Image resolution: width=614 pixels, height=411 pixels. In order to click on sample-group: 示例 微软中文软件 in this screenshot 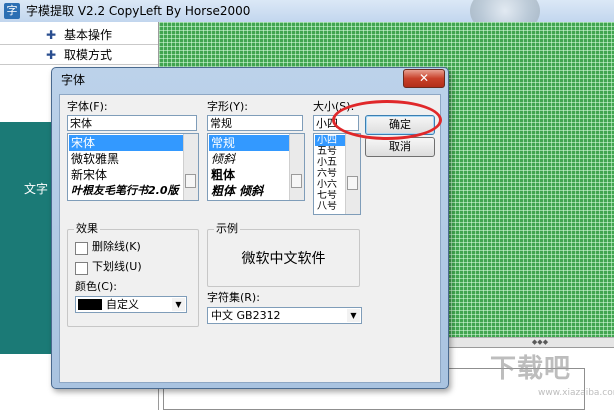, I will do `click(283, 254)`.